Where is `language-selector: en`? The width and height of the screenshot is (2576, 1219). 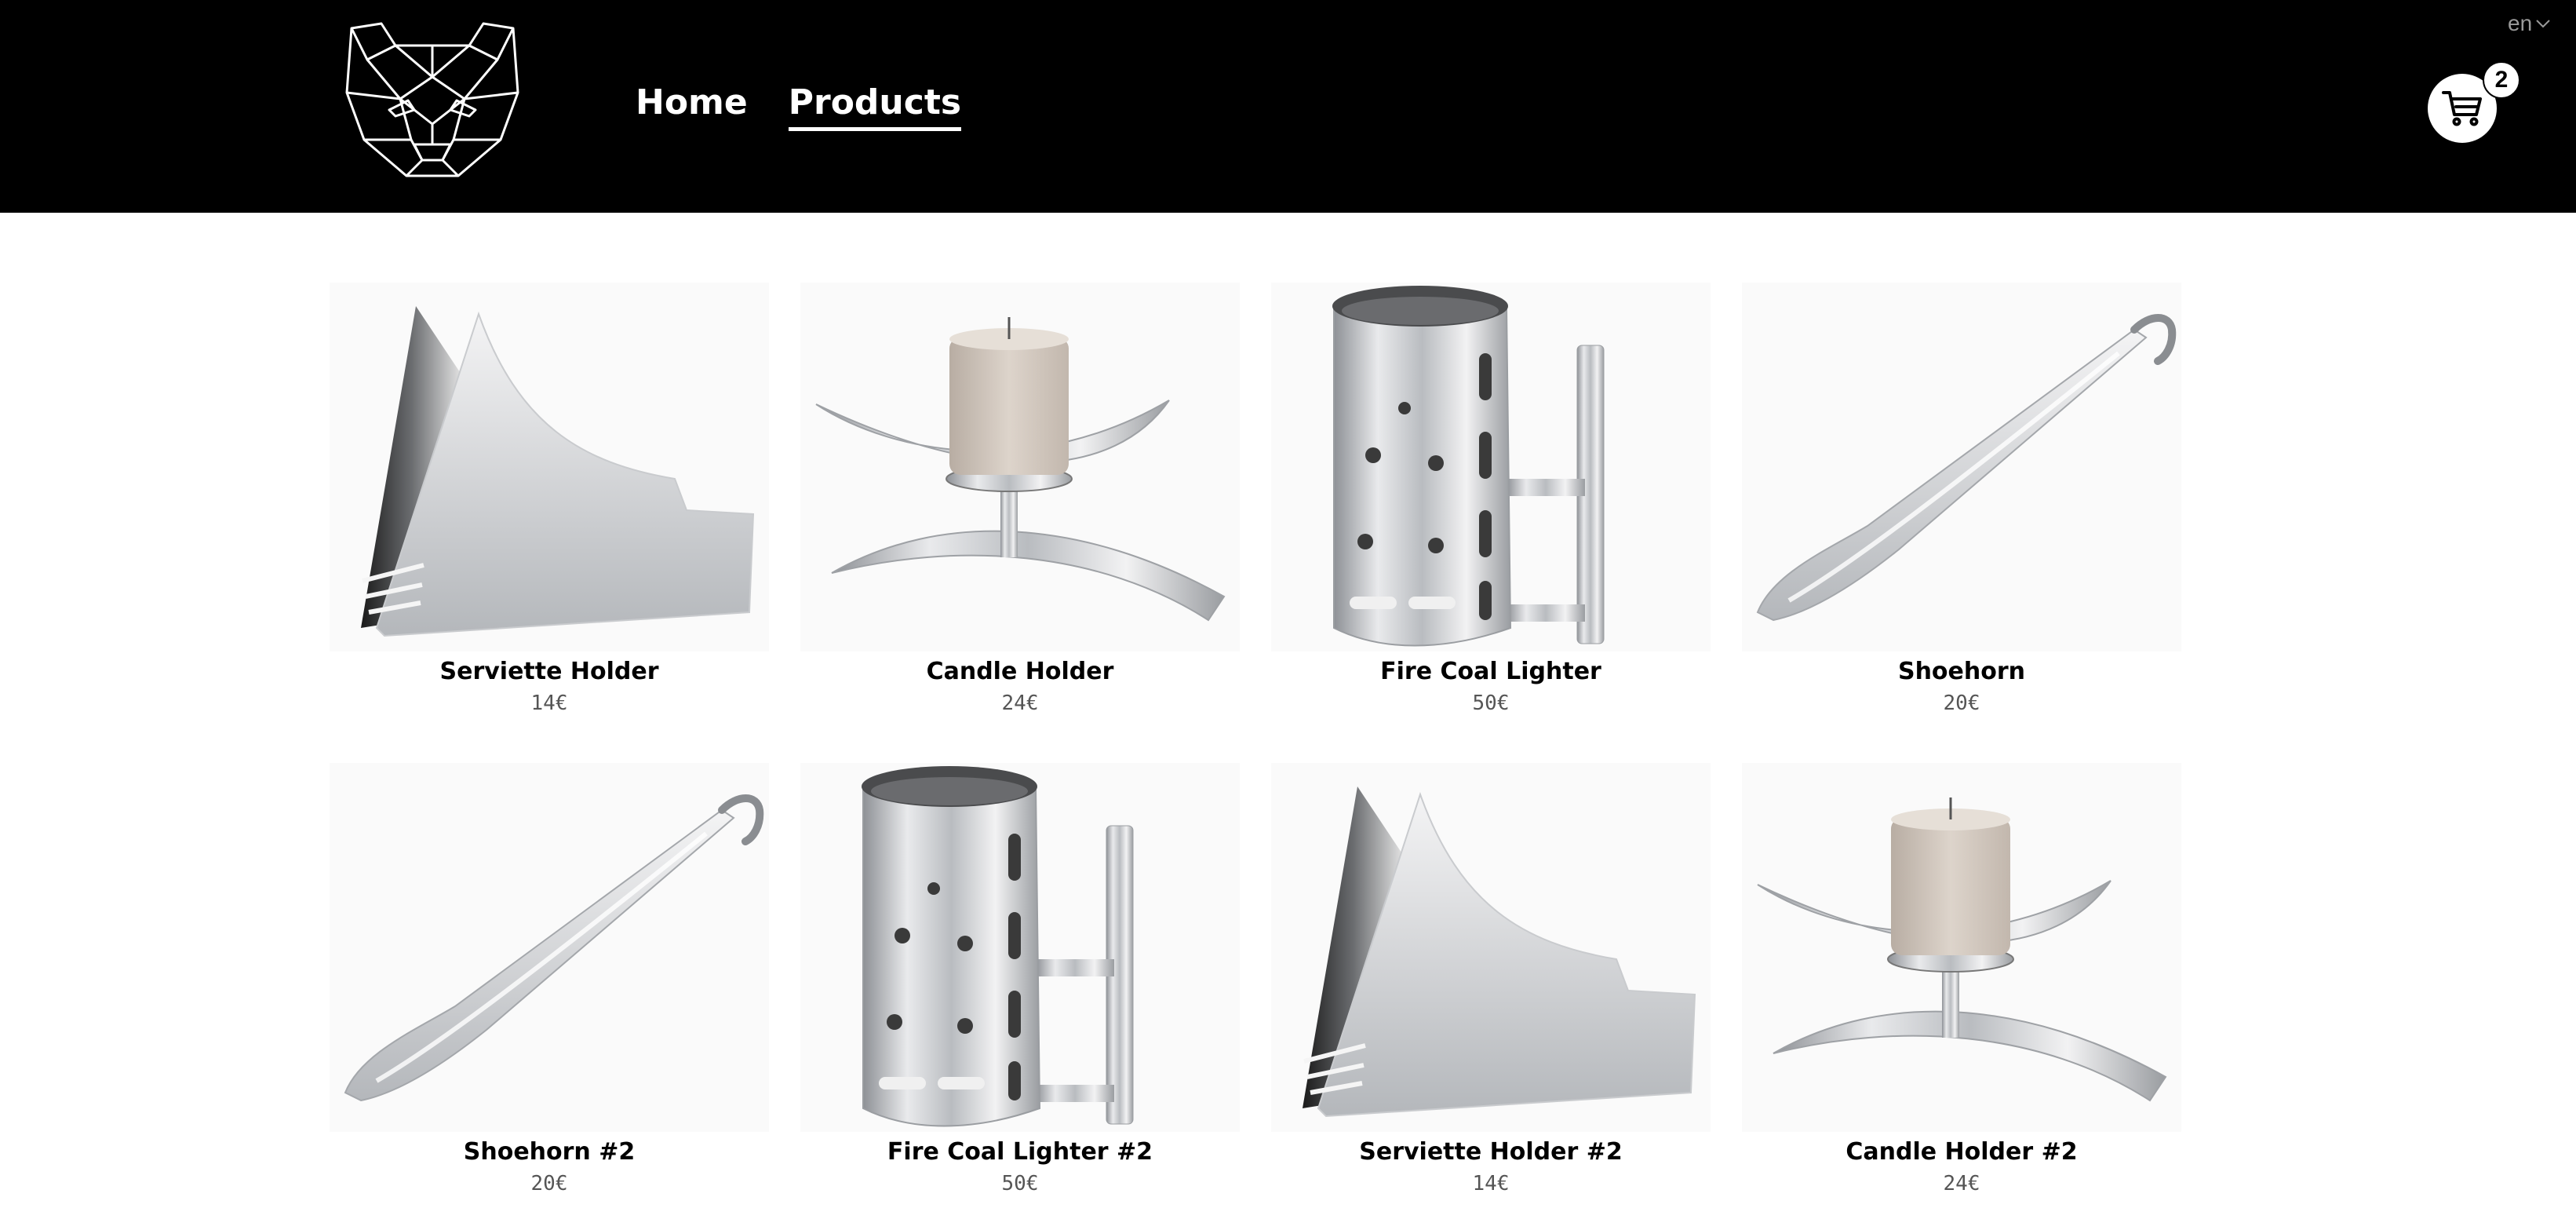 language-selector: en is located at coordinates (2529, 23).